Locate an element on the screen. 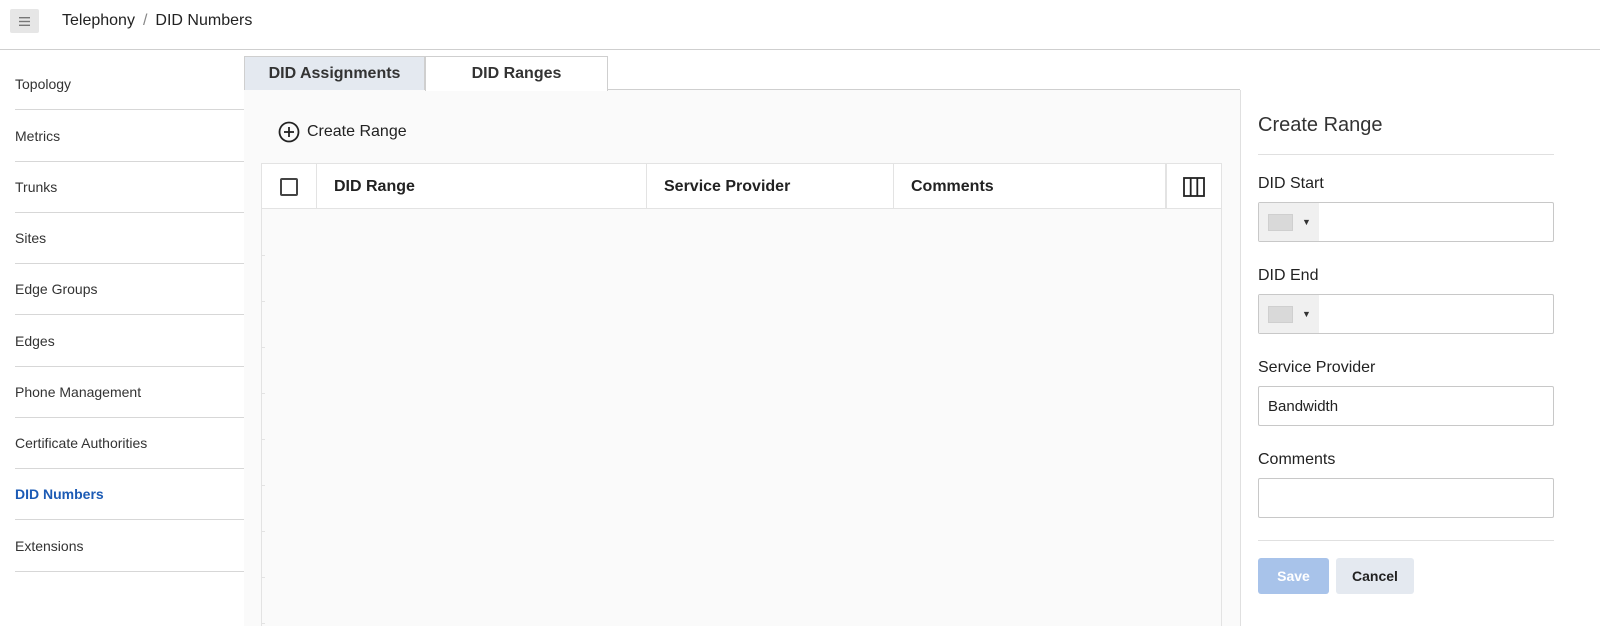  breadcrumb-current: DID Numbers is located at coordinates (204, 20).